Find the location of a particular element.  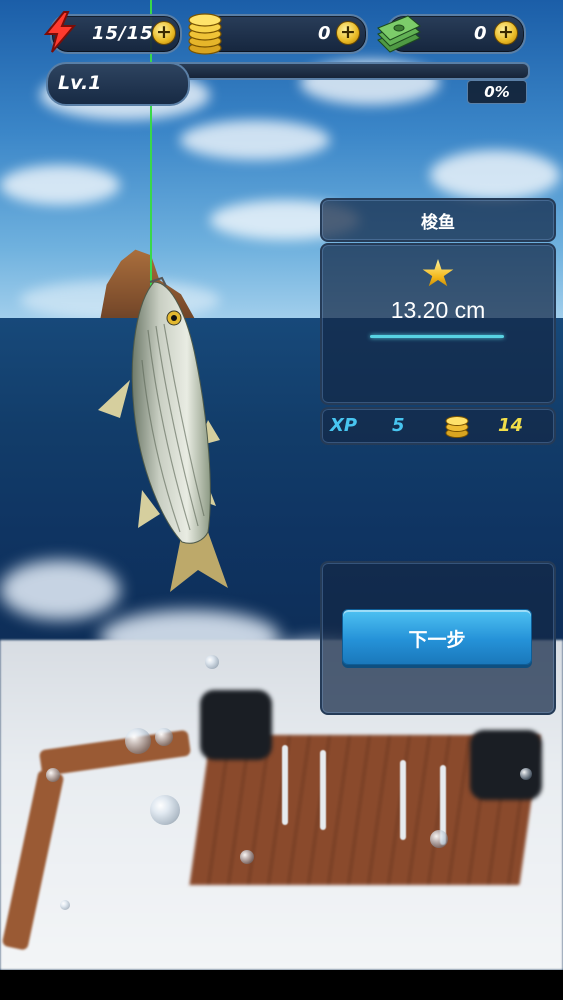

level-badge: Lv.1 is located at coordinates (118, 84).